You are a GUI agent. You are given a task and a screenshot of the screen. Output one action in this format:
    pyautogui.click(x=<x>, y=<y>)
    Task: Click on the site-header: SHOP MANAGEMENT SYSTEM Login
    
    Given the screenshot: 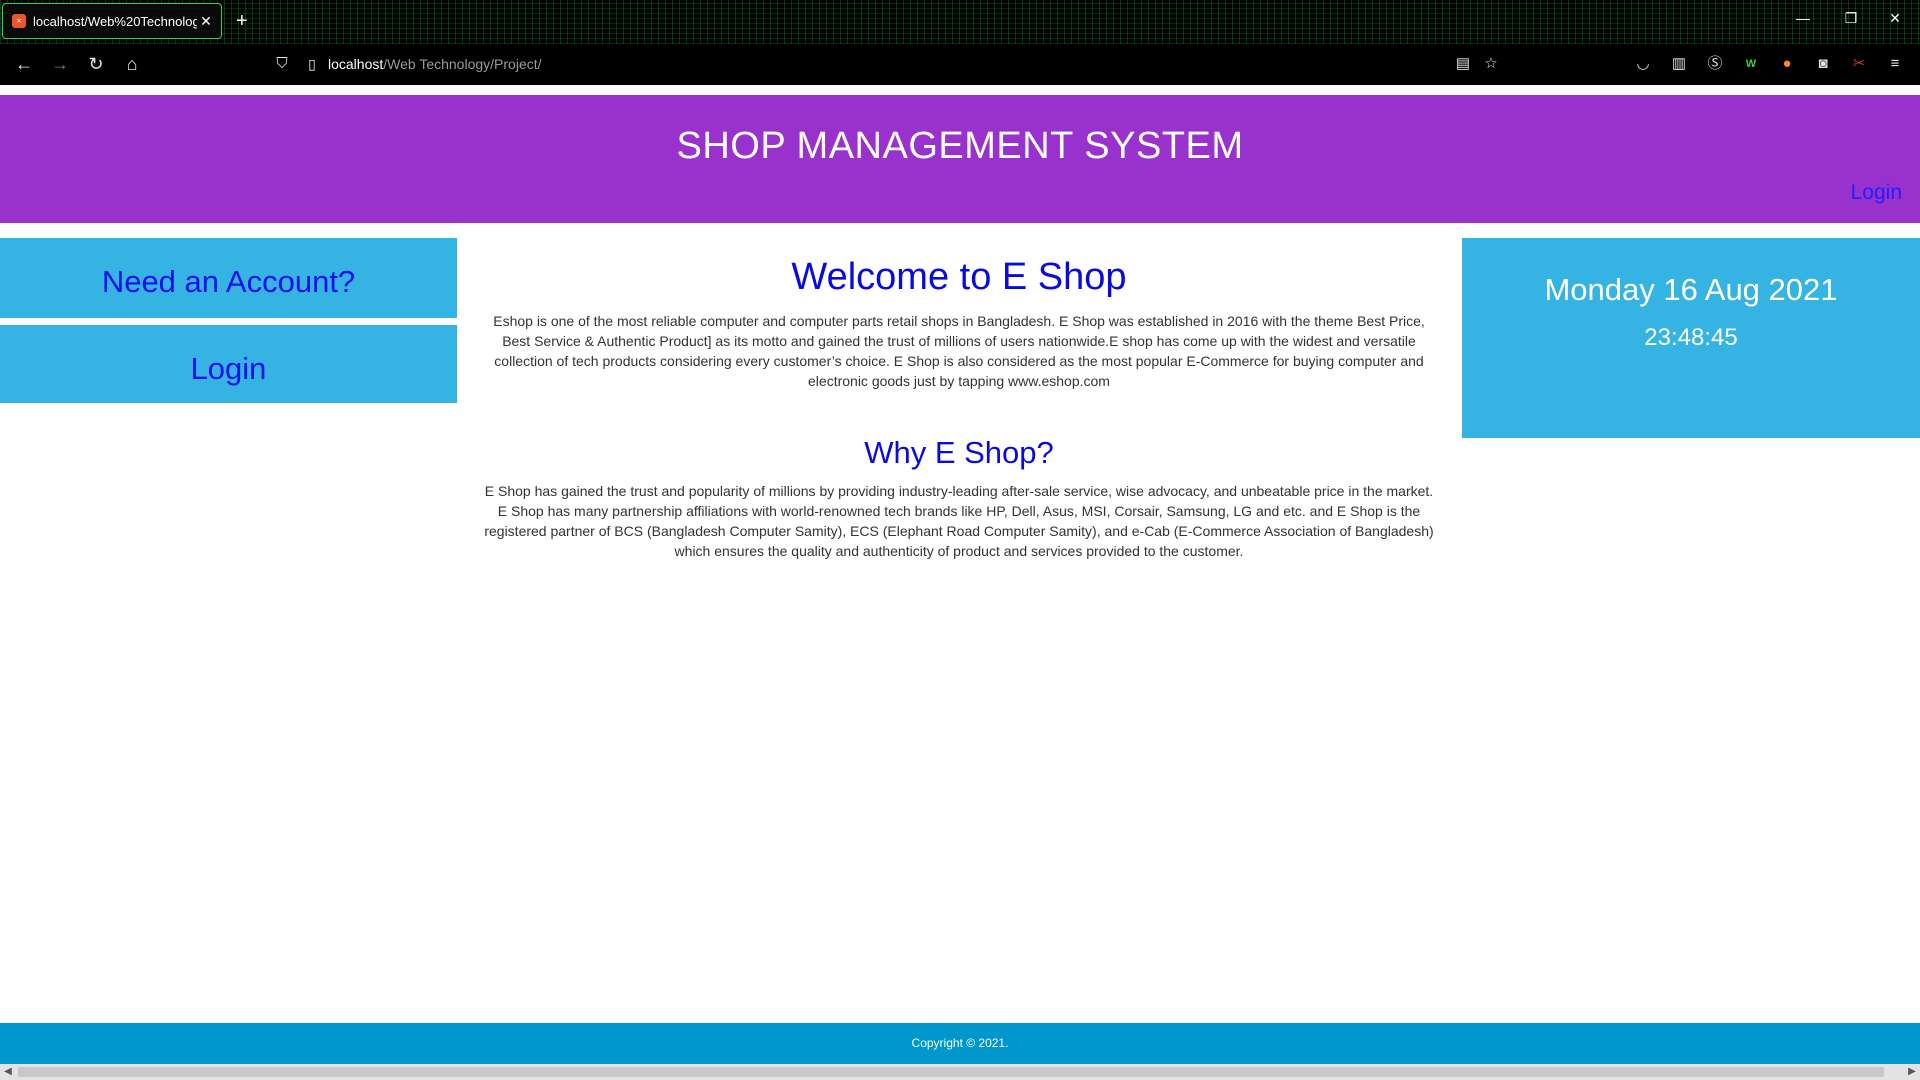 What is the action you would take?
    pyautogui.click(x=960, y=159)
    